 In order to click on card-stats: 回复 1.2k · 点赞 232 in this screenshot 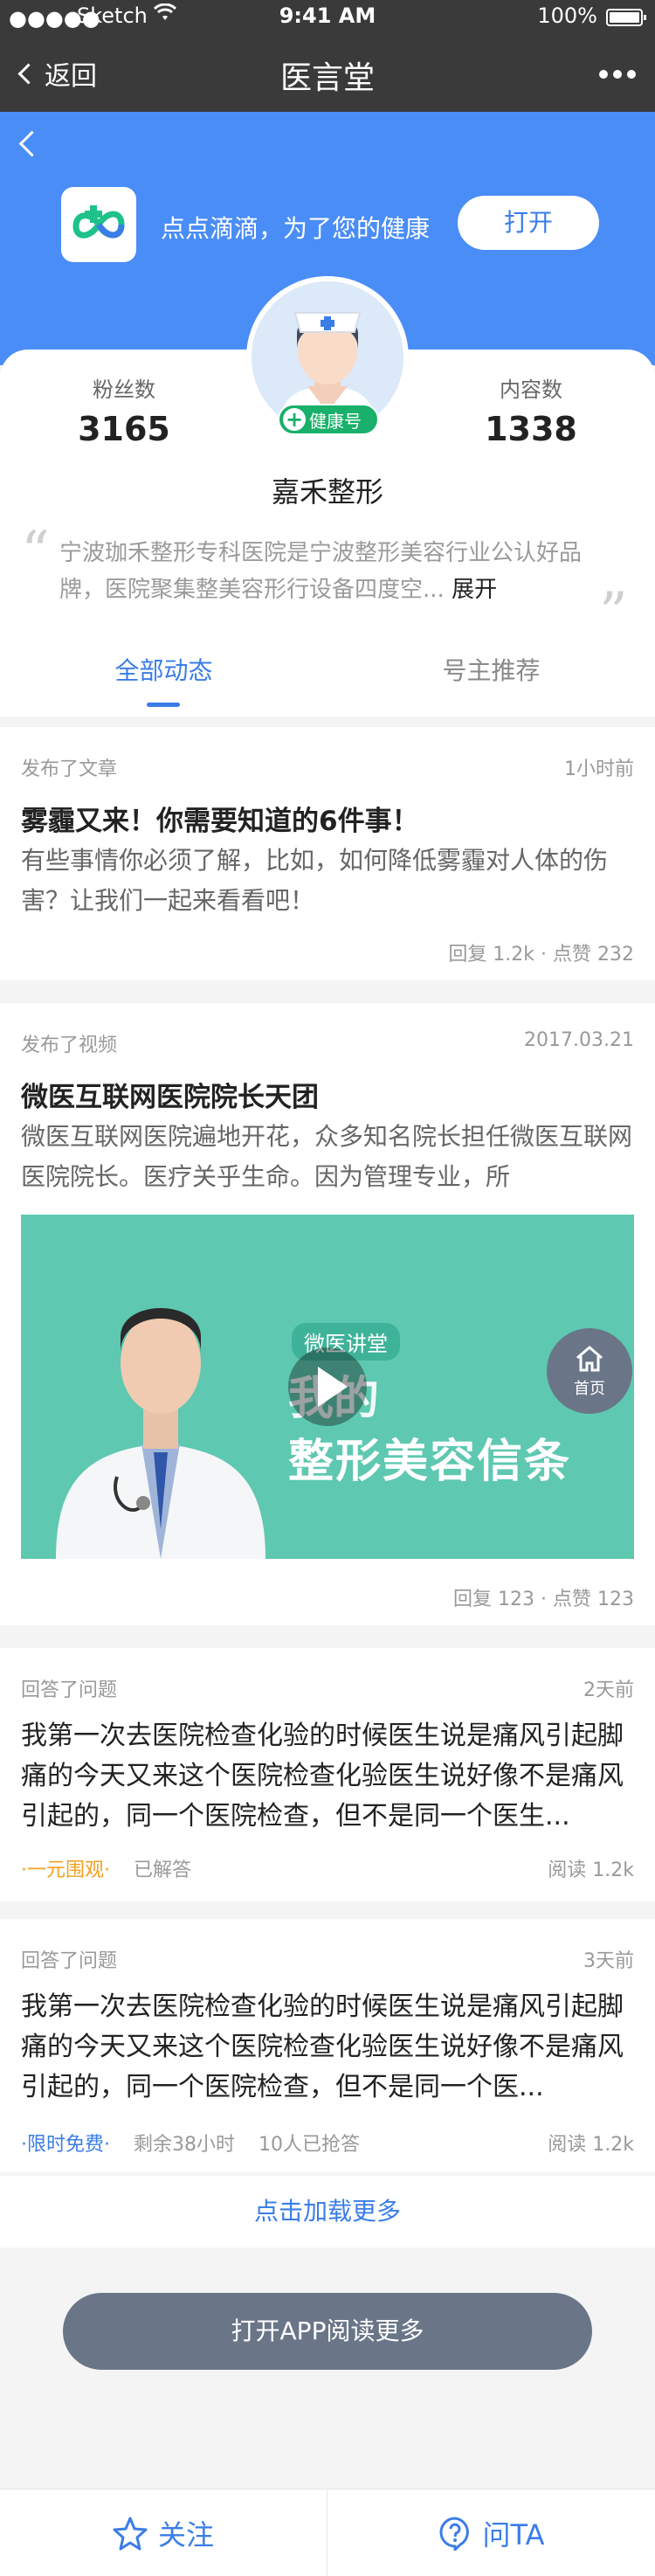, I will do `click(541, 955)`.